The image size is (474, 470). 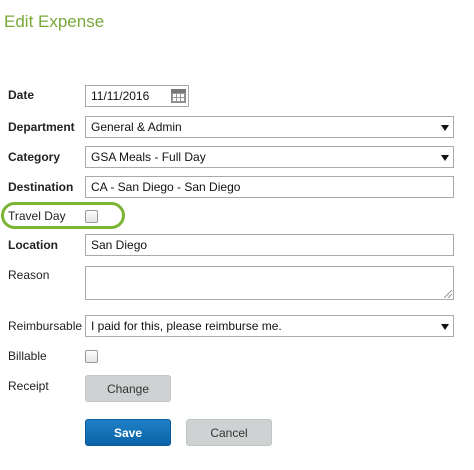 I want to click on calendar-icon, so click(x=178, y=96).